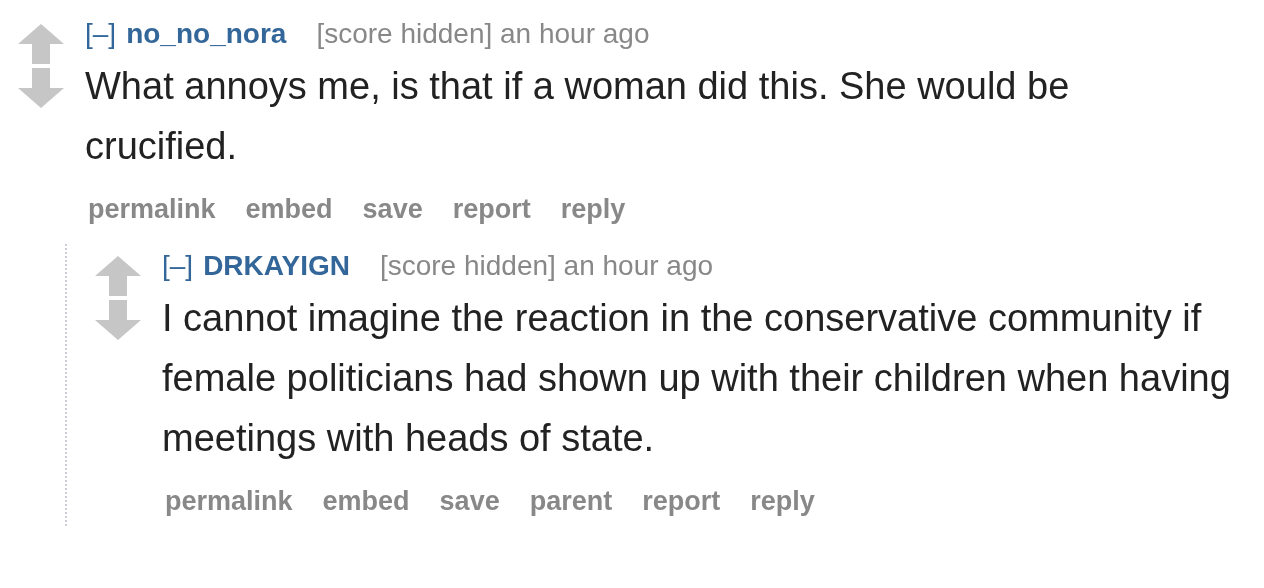 The image size is (1264, 588). Describe the element at coordinates (571, 501) in the screenshot. I see `action-link: parent` at that location.